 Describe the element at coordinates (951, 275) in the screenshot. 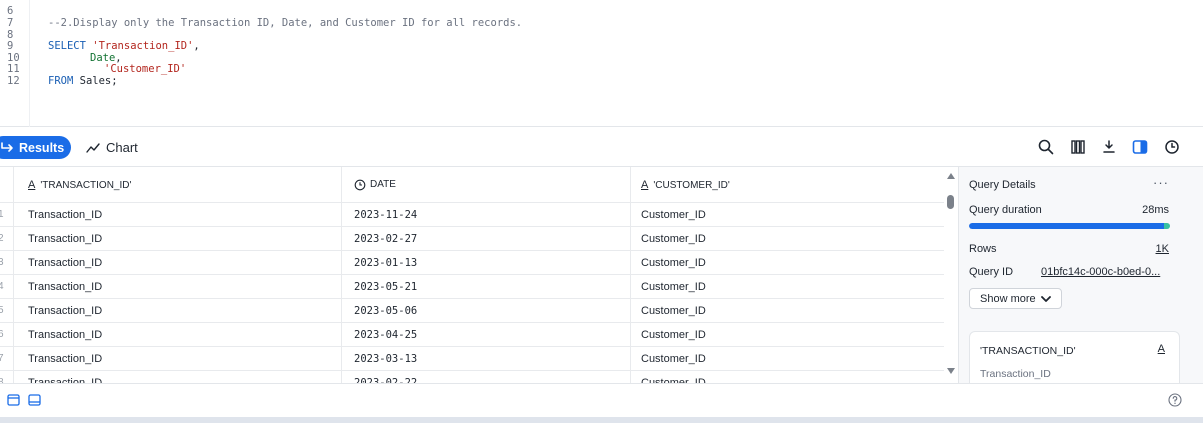

I see `table-scrollbar` at that location.